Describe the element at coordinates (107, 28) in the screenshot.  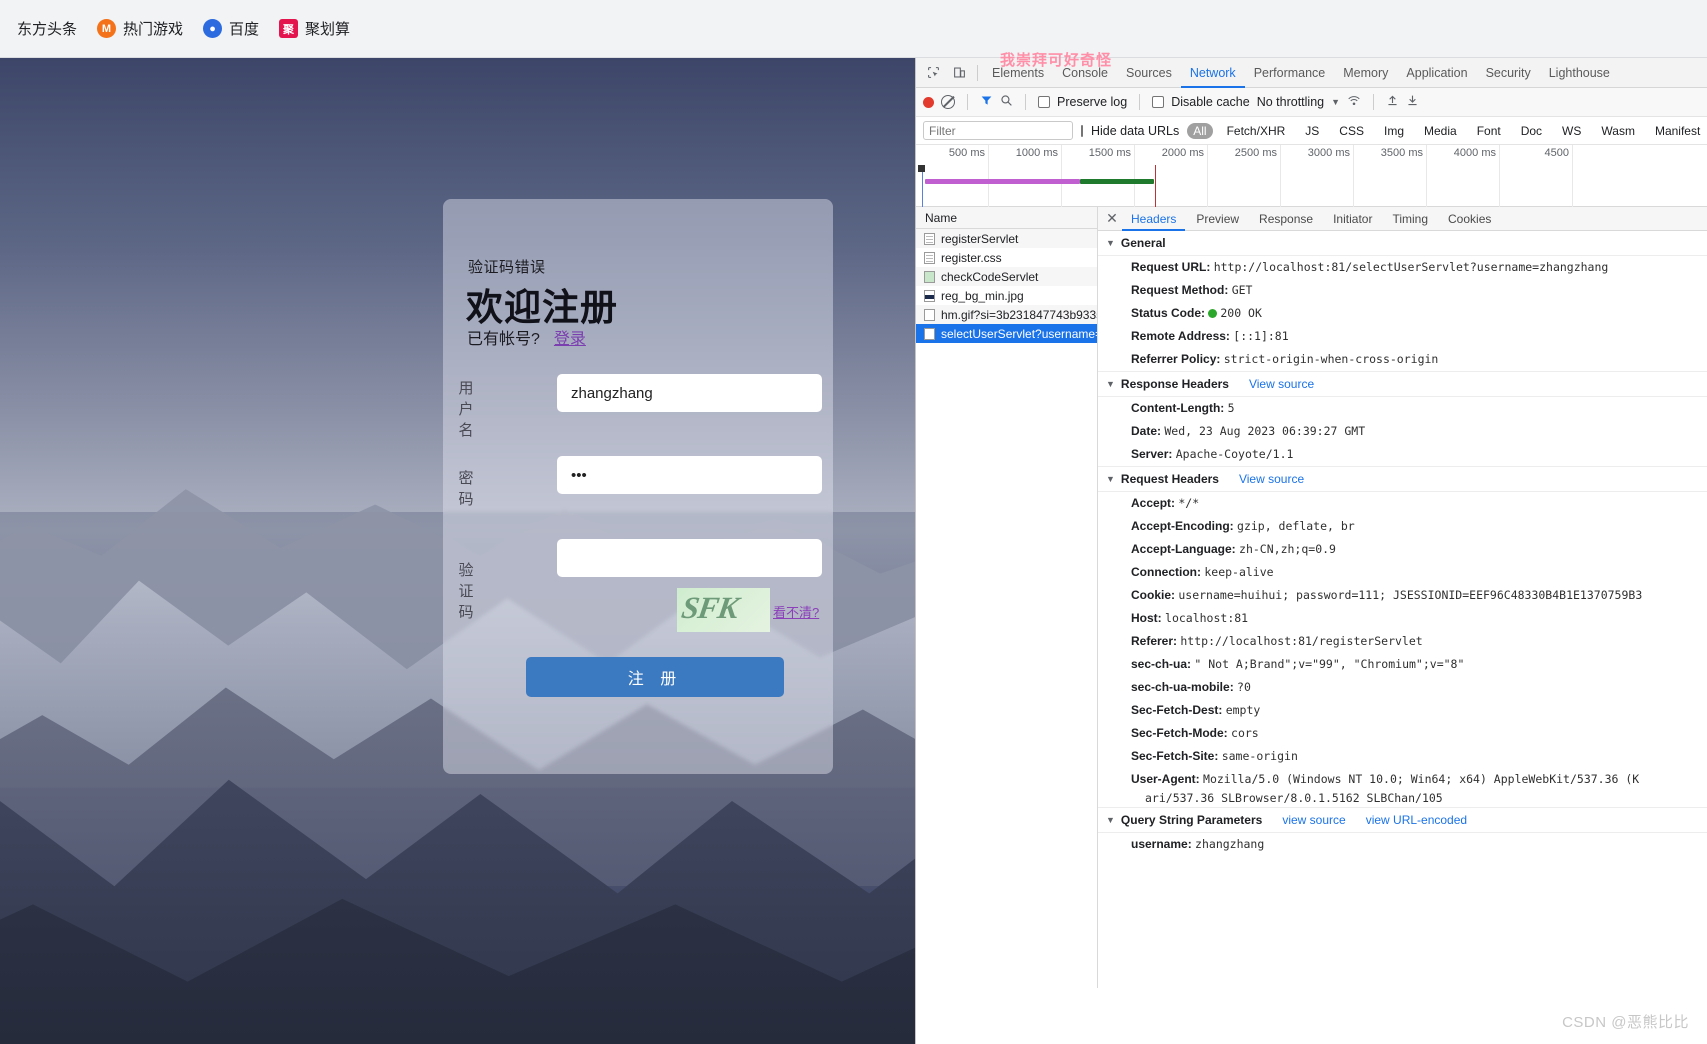
I see `game-icon: M` at that location.